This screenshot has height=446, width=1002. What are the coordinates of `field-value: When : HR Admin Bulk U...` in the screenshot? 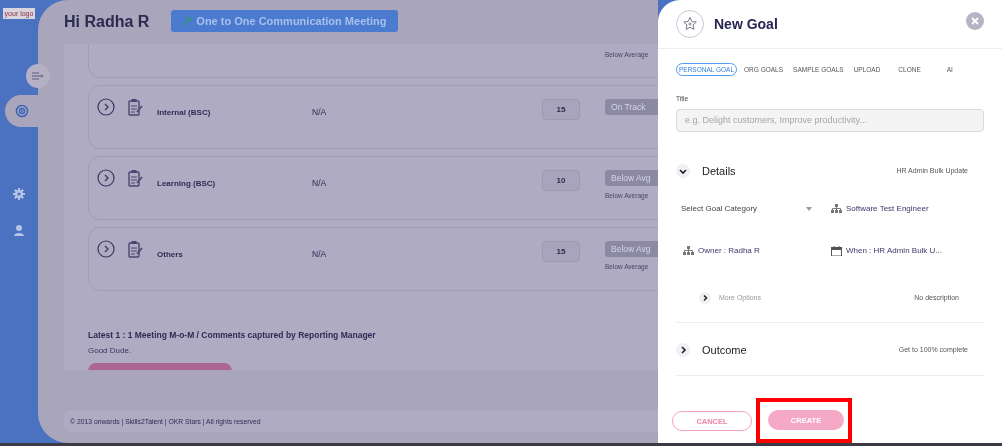 It's located at (894, 250).